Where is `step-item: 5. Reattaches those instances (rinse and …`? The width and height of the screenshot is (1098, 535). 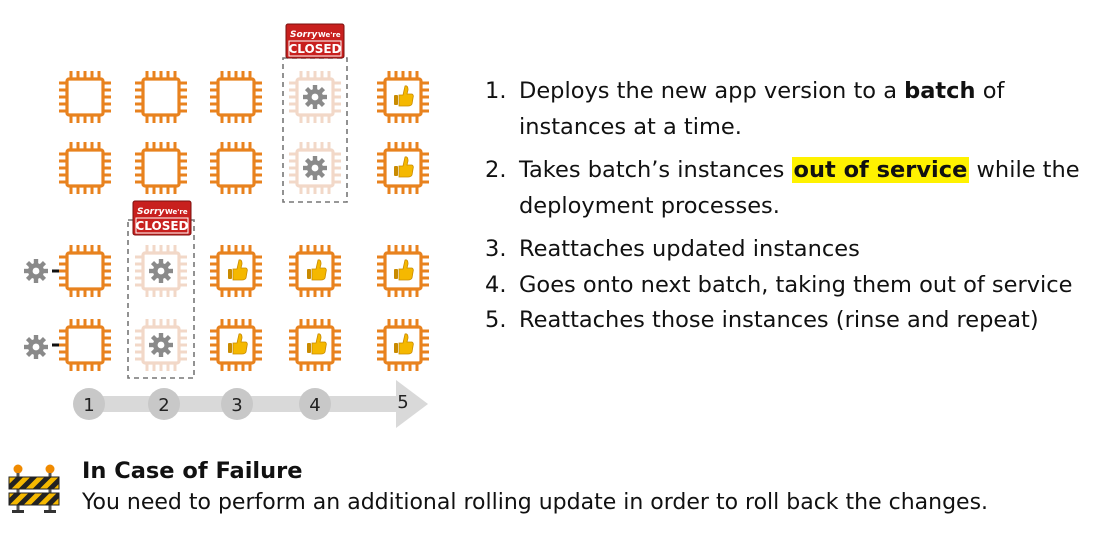 step-item: 5. Reattaches those instances (rinse and … is located at coordinates (787, 321).